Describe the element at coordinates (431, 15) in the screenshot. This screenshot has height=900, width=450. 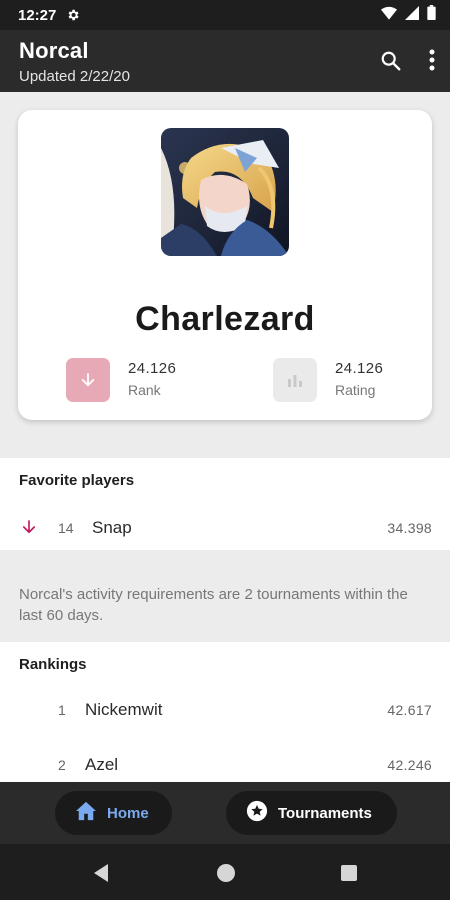
I see `battery-icon` at that location.